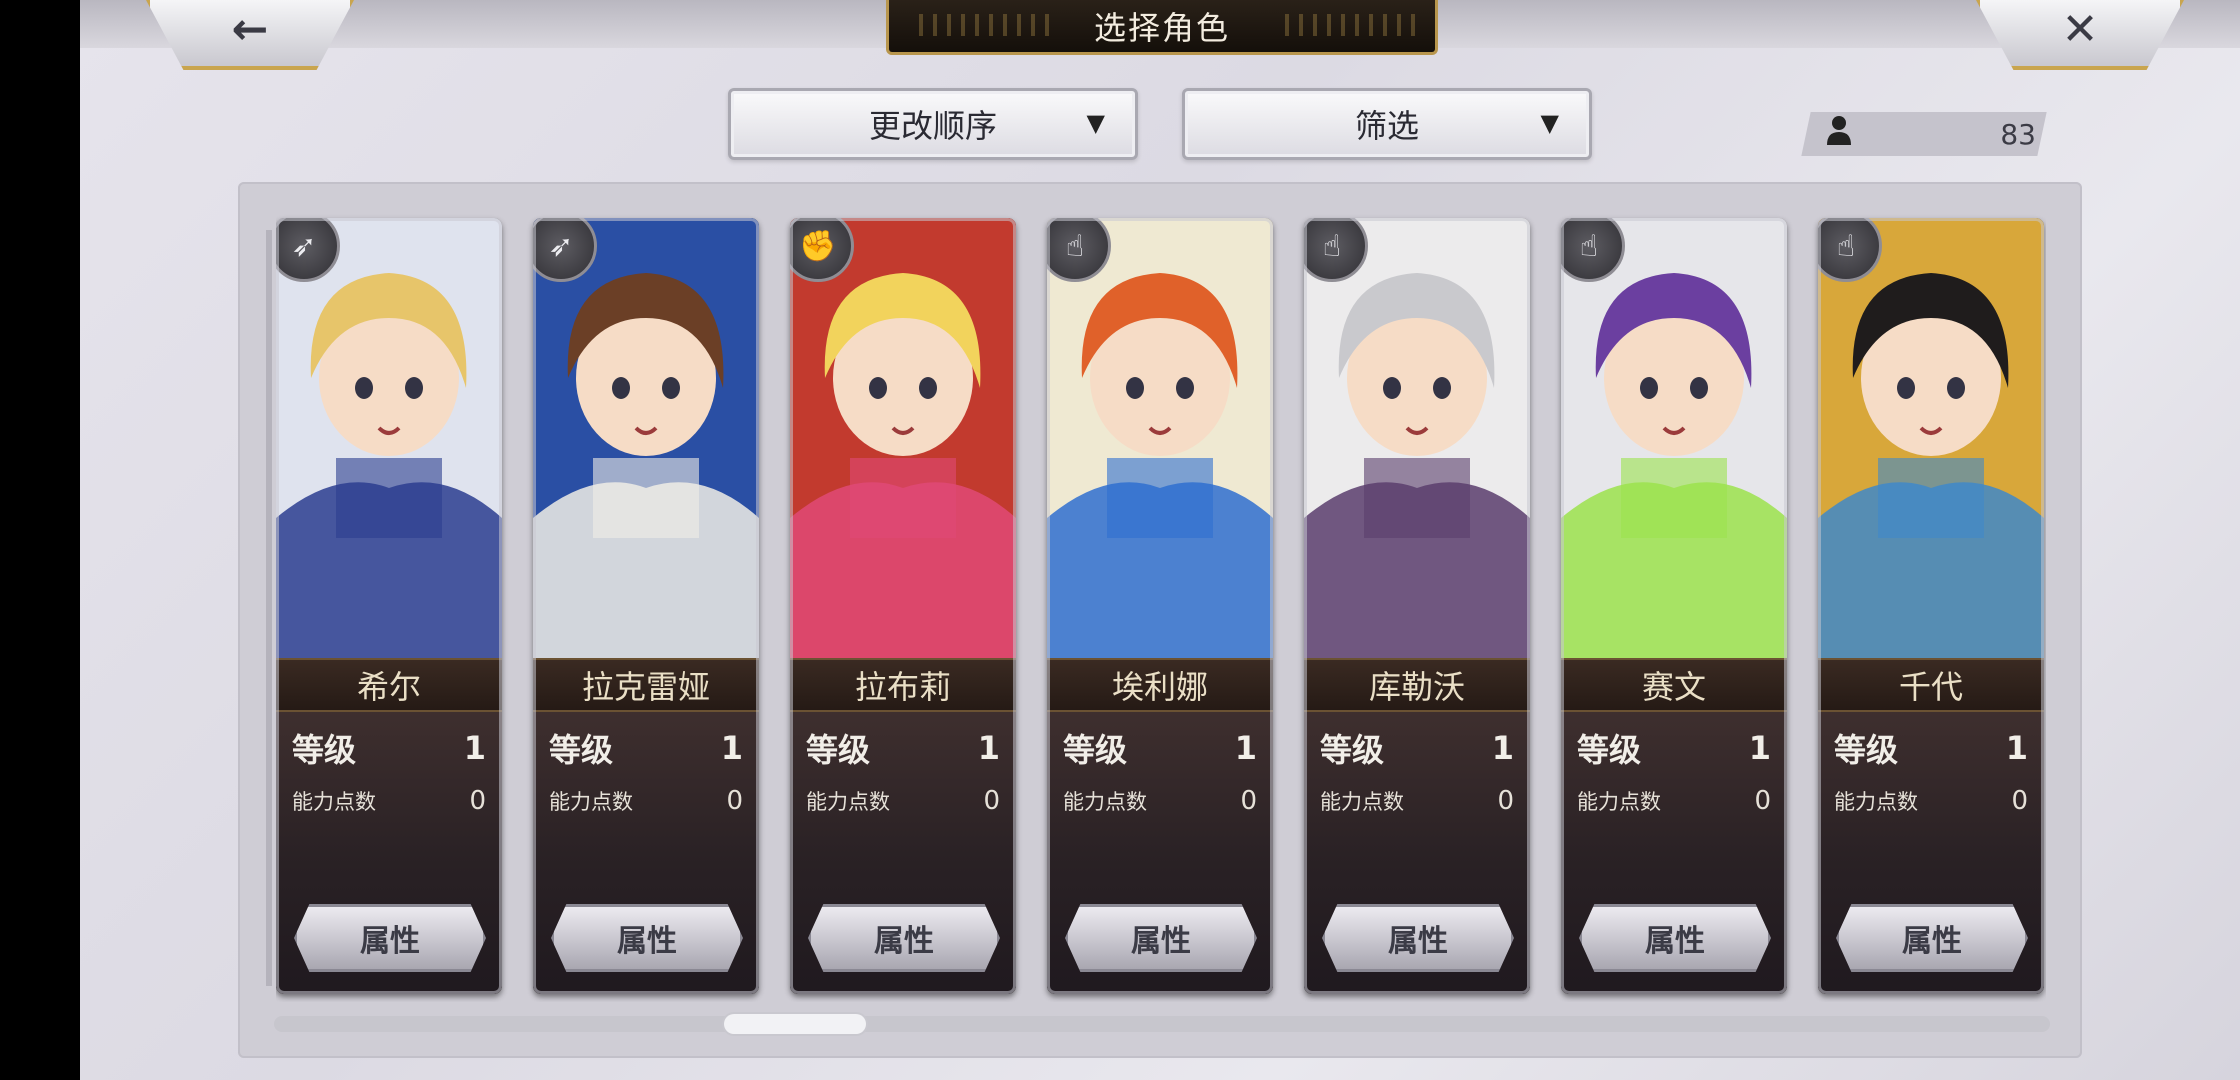 The image size is (2240, 1080). I want to click on character-card: 拉布莉 等级 1 能力点数 0 属性 ✊, so click(903, 606).